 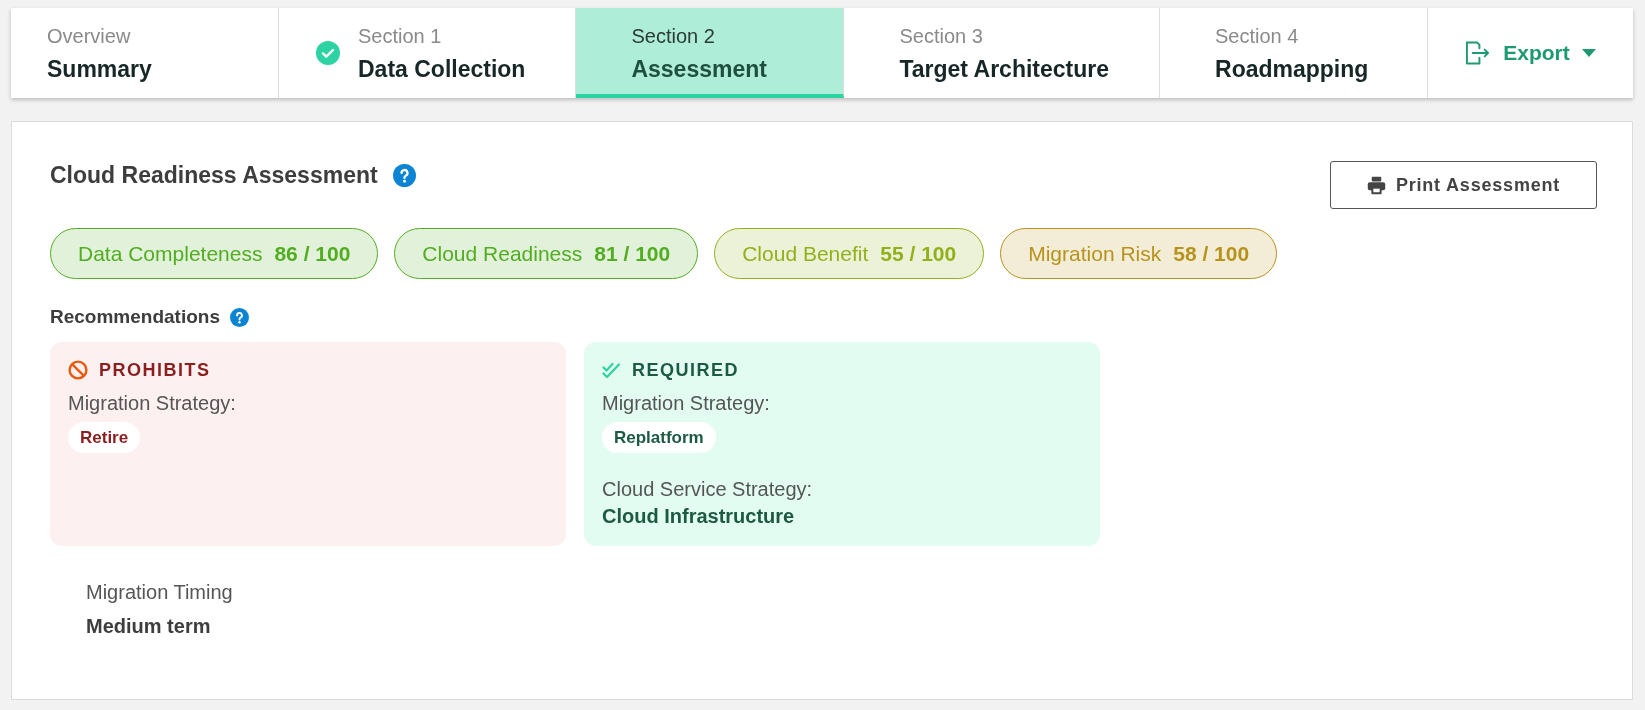 What do you see at coordinates (710, 53) in the screenshot?
I see `step-tab: Section 2 Assessment` at bounding box center [710, 53].